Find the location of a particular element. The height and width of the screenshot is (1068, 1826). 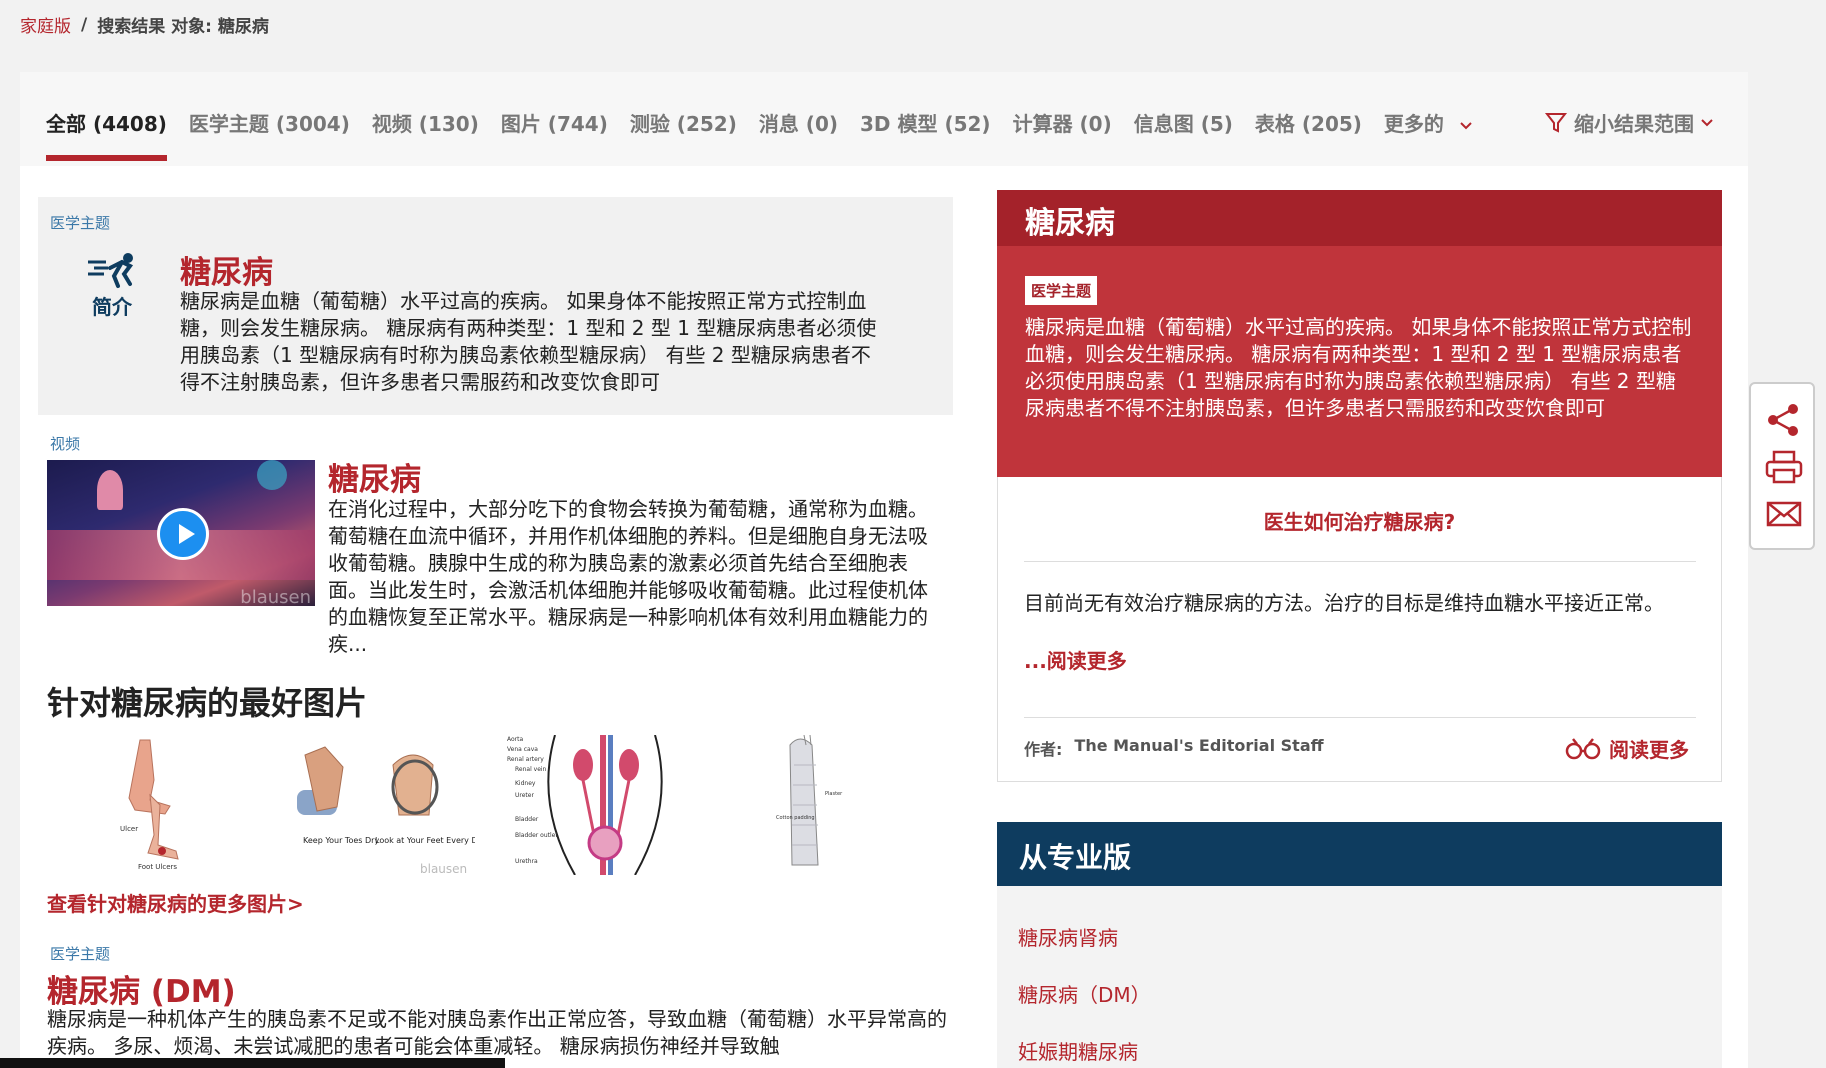

status-bar is located at coordinates (252, 1063).